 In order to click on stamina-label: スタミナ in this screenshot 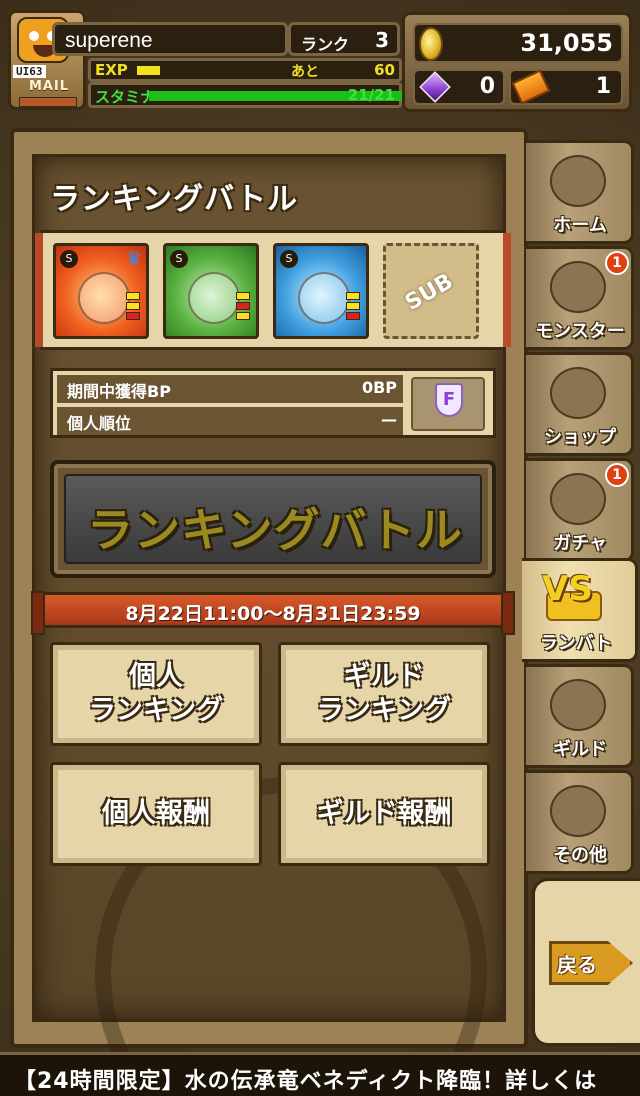, I will do `click(125, 97)`.